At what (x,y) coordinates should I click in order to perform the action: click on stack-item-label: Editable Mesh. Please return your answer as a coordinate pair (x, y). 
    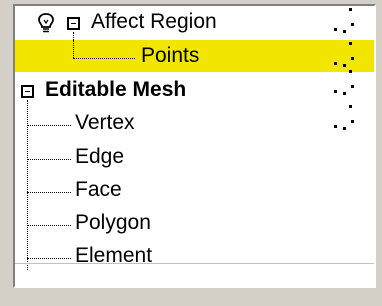
    Looking at the image, I should click on (116, 89).